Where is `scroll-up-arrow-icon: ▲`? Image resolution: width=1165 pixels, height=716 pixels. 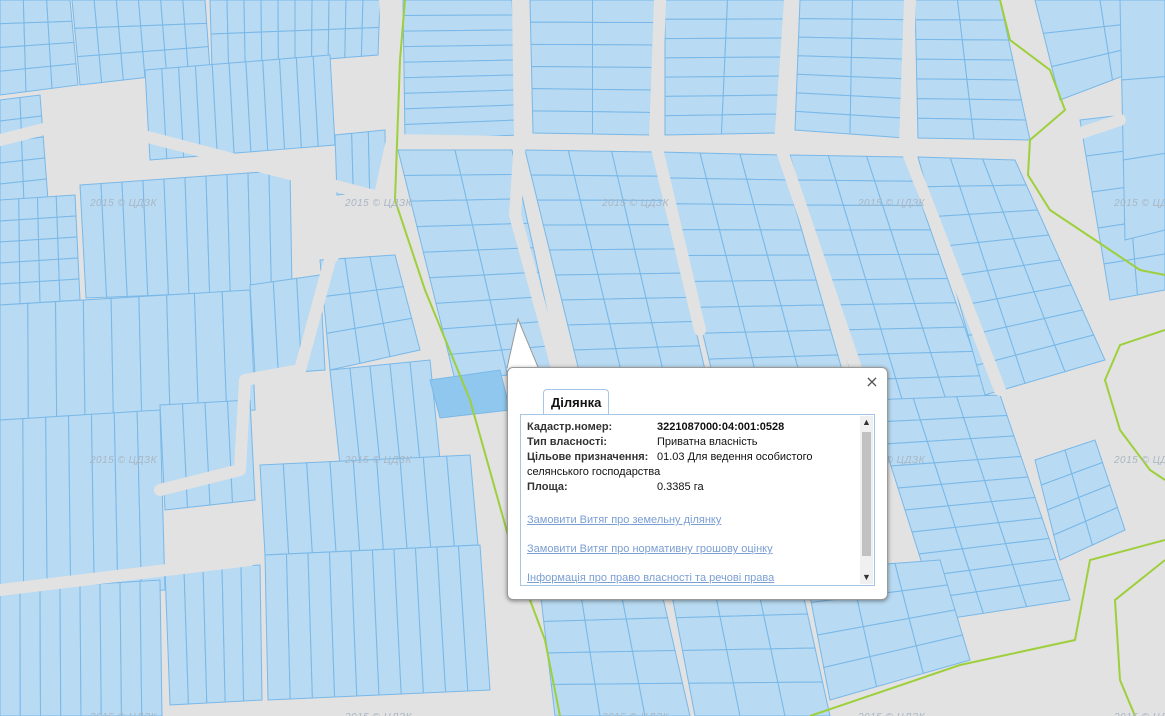 scroll-up-arrow-icon: ▲ is located at coordinates (866, 422).